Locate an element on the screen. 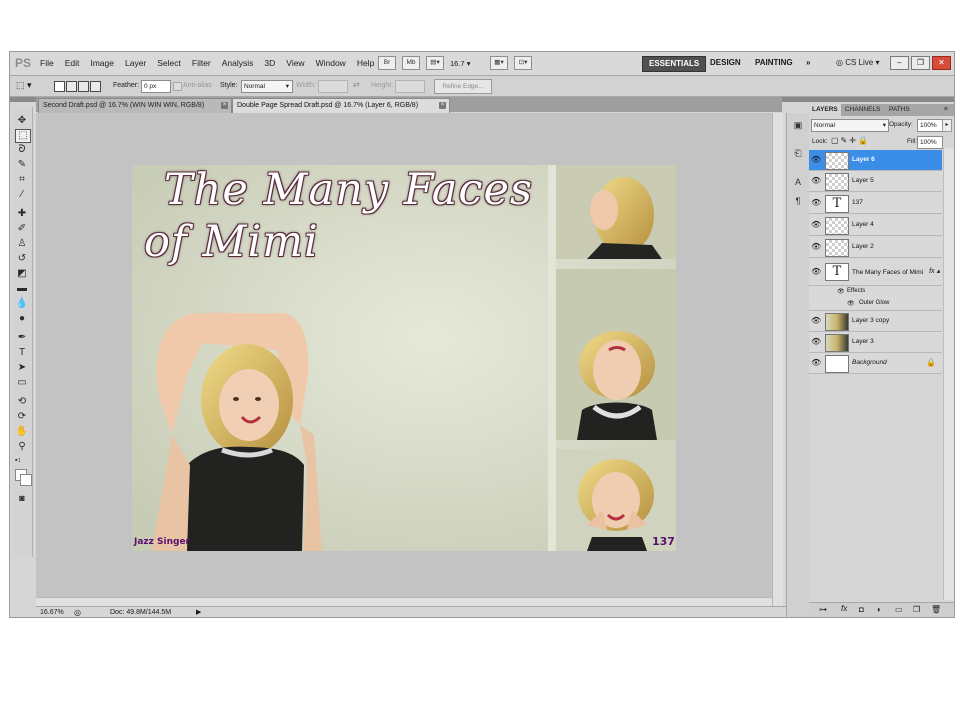 This screenshot has height=720, width=960. mini-bridge-panel-icon: ▣ is located at coordinates (798, 125).